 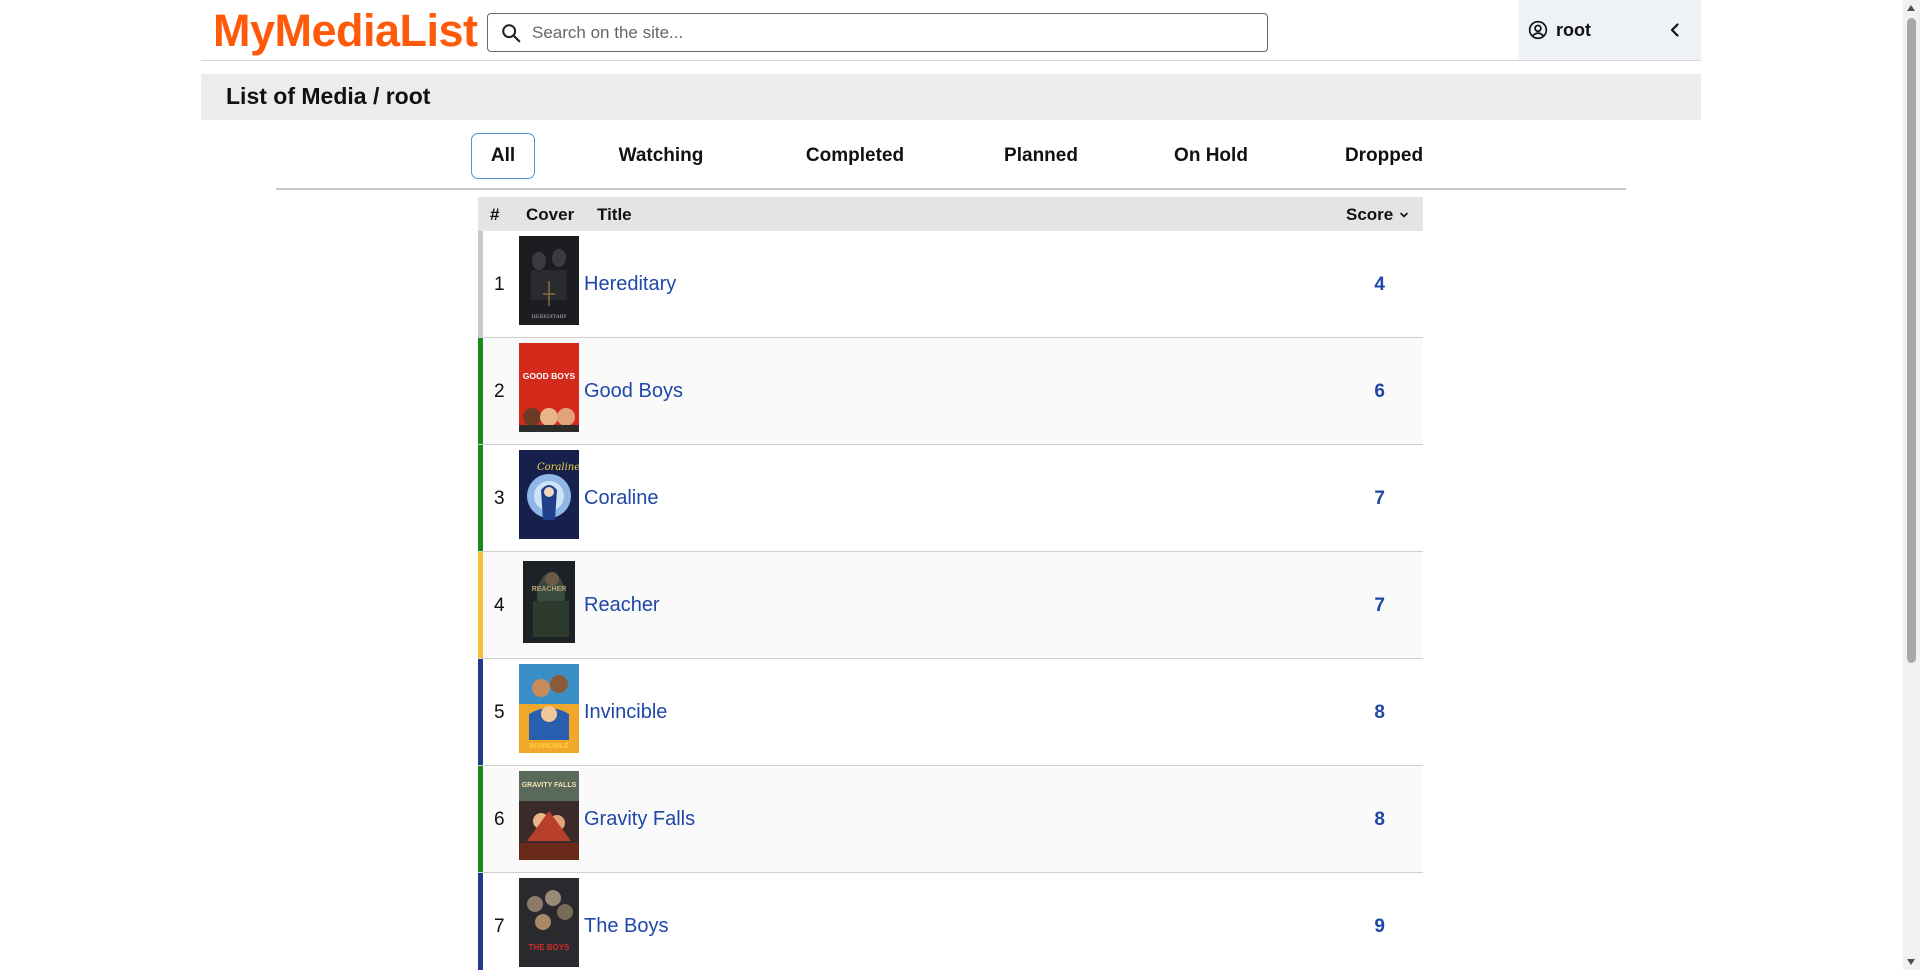 I want to click on user-name: root, so click(x=1573, y=29).